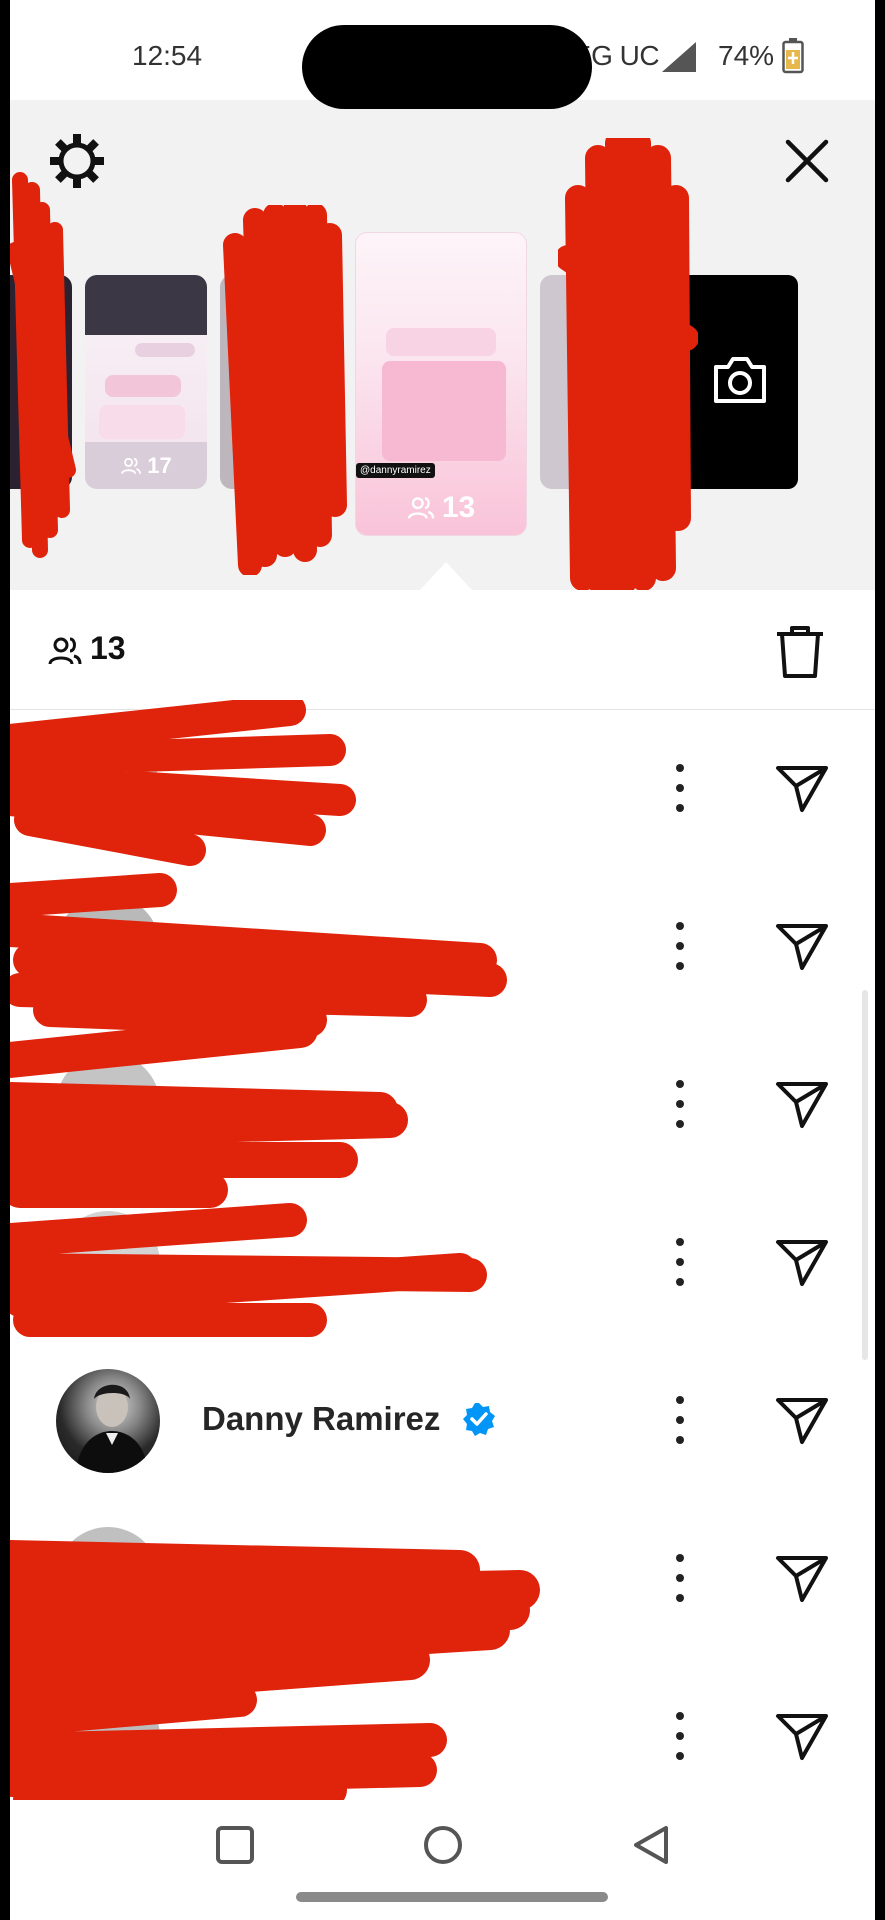  I want to click on camera-cutout, so click(447, 67).